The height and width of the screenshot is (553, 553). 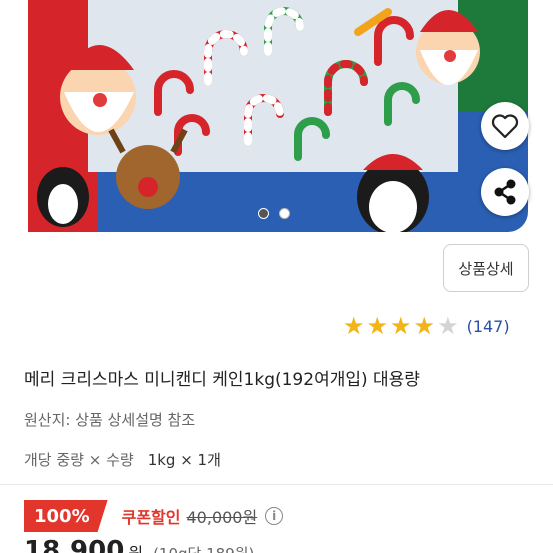 I want to click on weight-info: 개당 중량 × 수량 1kg × 1개, so click(x=122, y=459).